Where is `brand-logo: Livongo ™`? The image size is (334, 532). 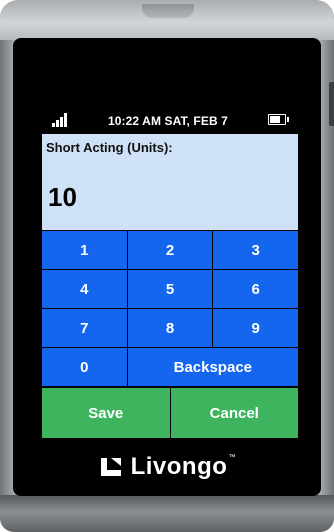
brand-logo: Livongo ™ is located at coordinates (167, 467).